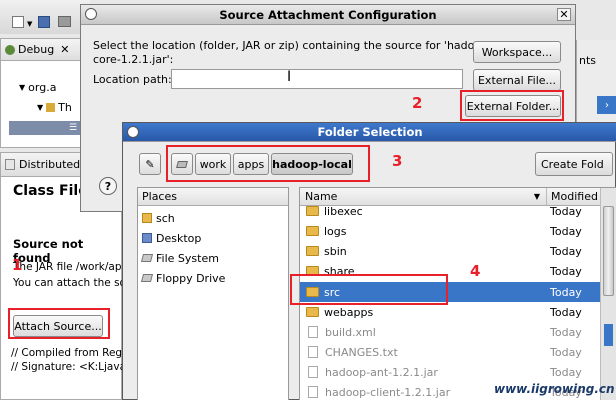 The image size is (616, 400). I want to click on column-modified-label: Modified, so click(574, 196).